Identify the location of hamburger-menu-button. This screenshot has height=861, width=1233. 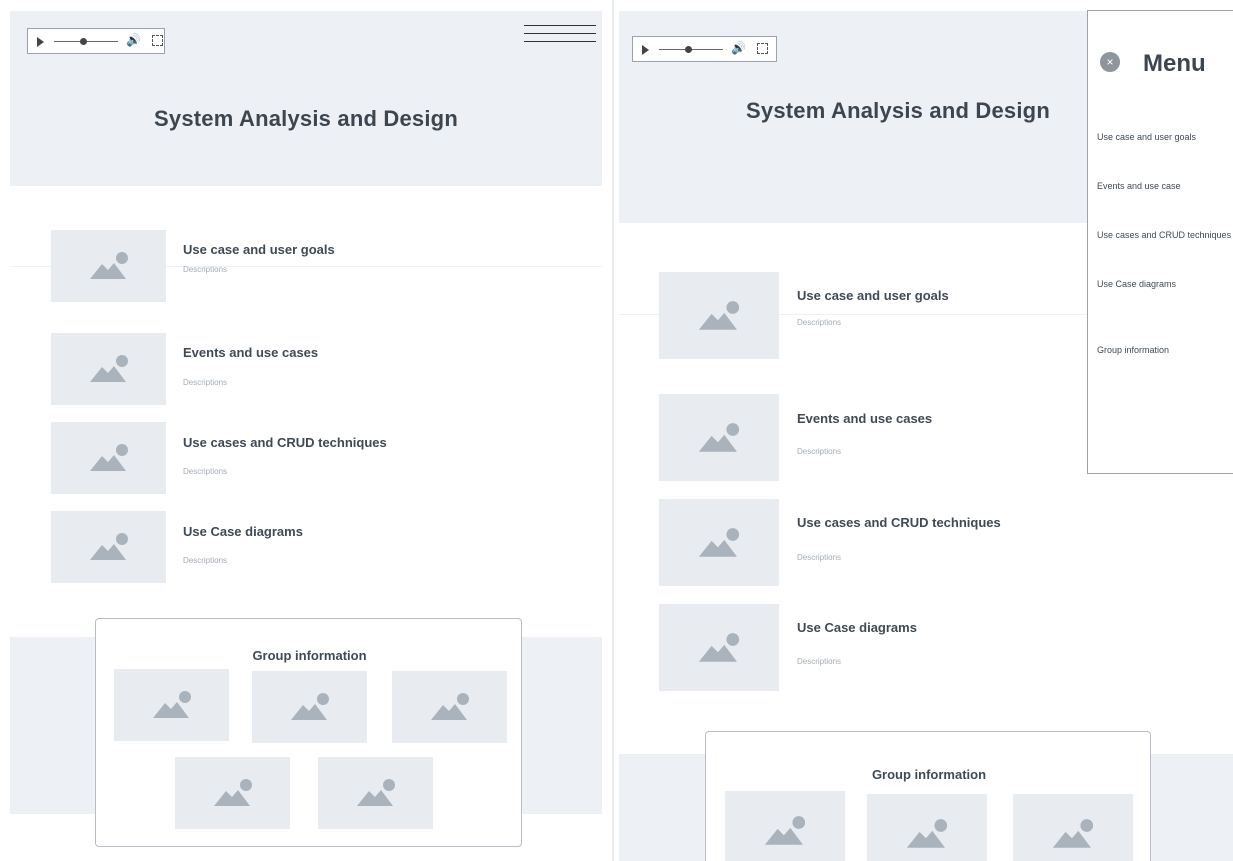
(560, 37).